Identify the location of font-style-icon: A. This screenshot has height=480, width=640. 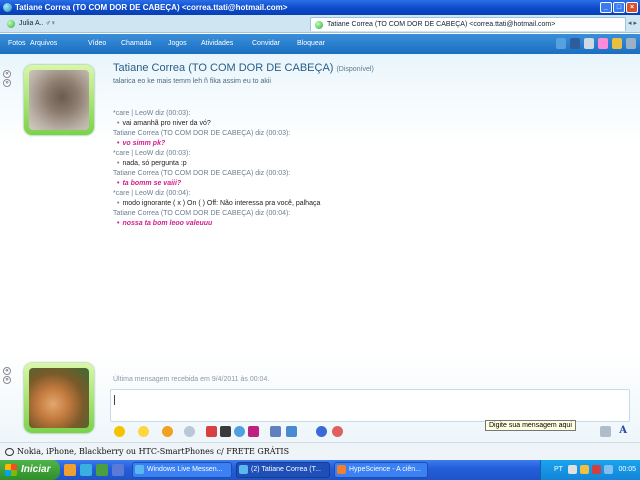
(623, 430).